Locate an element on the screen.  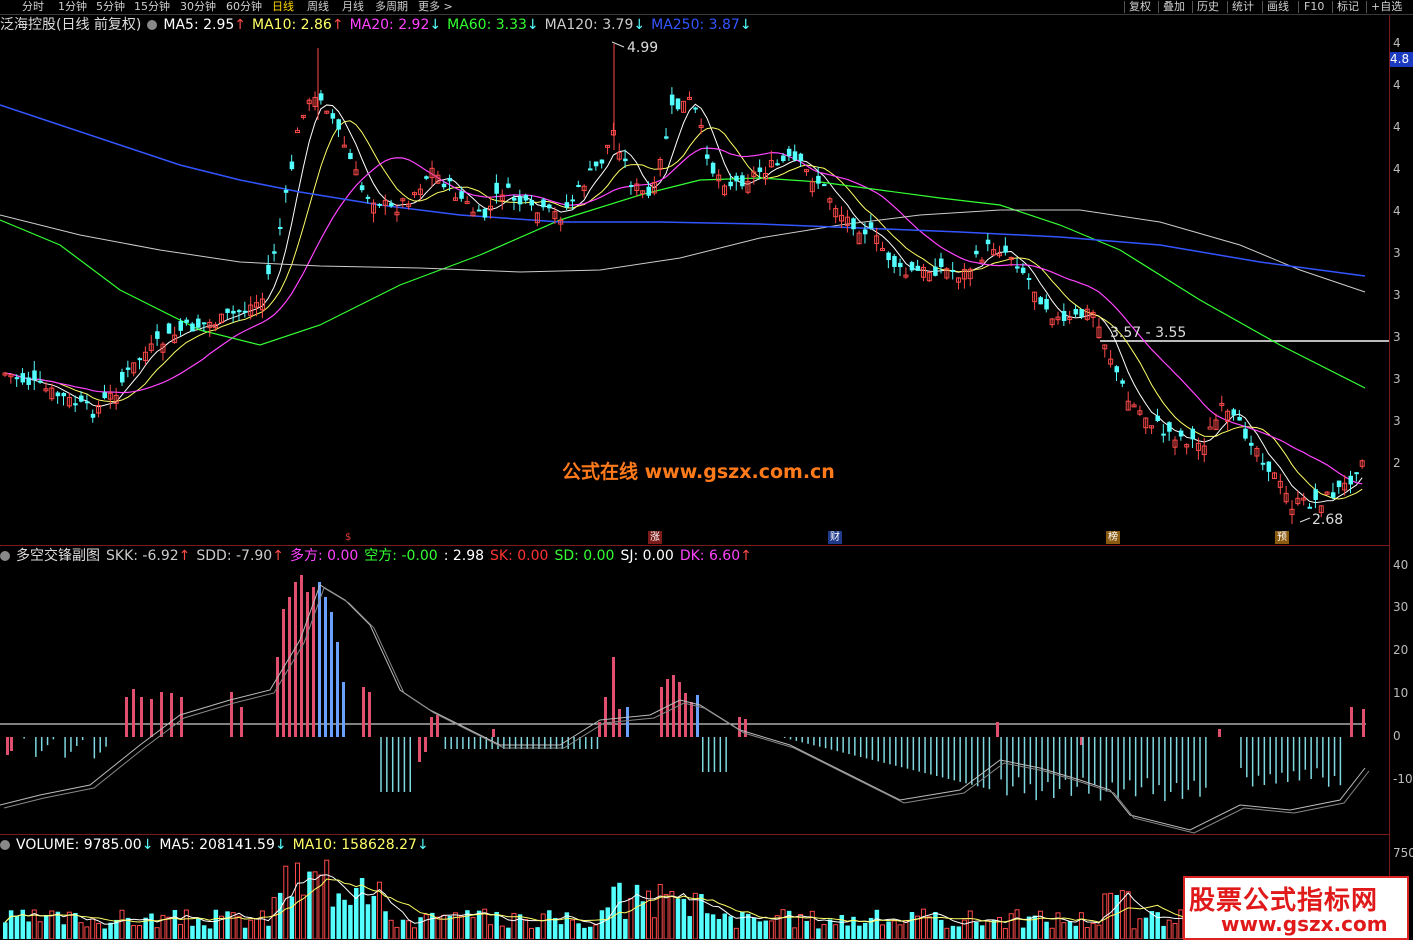
volume-dropdown-icon is located at coordinates (5, 845).